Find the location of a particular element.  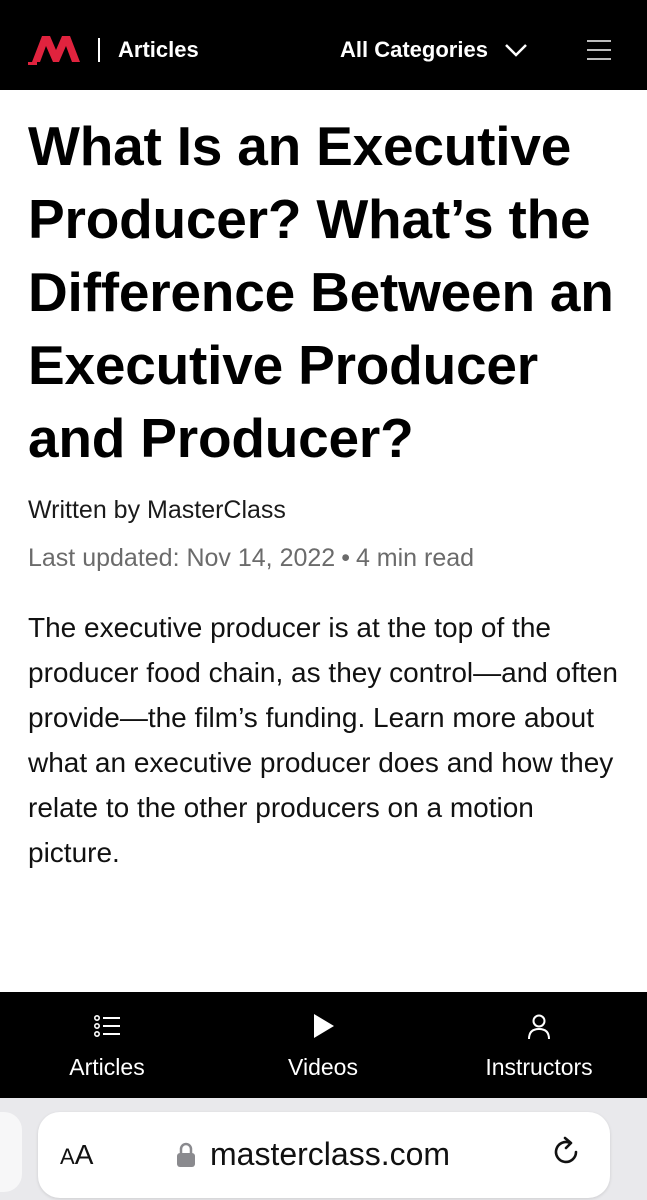

nav-label-articles: Articles is located at coordinates (107, 1067).